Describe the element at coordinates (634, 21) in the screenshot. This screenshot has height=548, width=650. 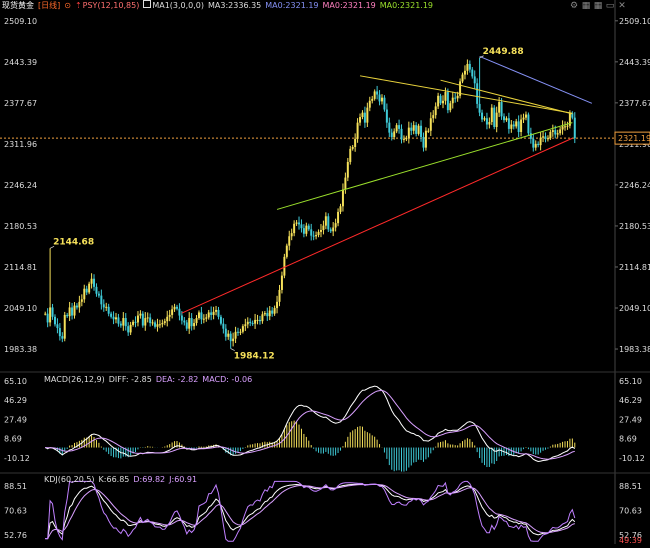
I see `price-tick-label-right: 2509.10` at that location.